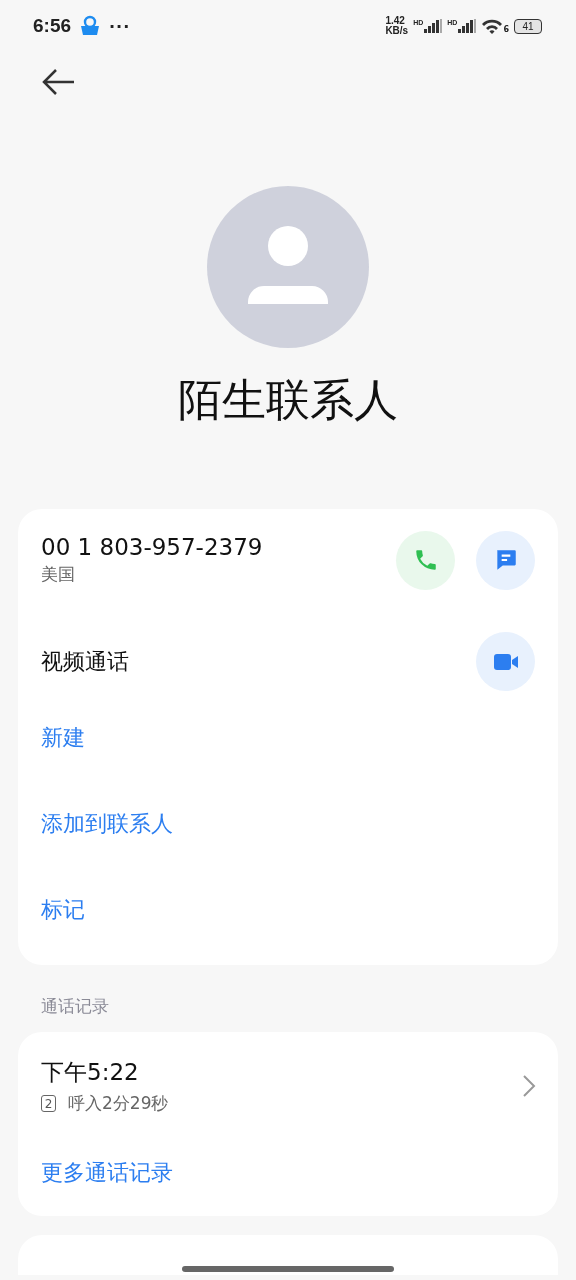 The image size is (576, 1280). I want to click on sim-icon: 2, so click(48, 1103).